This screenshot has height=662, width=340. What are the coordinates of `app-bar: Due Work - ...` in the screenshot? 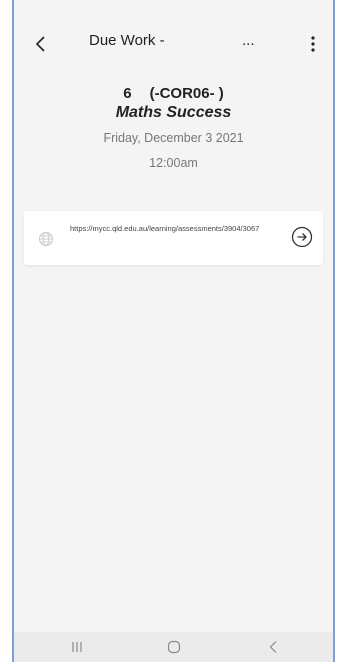 It's located at (173, 40).